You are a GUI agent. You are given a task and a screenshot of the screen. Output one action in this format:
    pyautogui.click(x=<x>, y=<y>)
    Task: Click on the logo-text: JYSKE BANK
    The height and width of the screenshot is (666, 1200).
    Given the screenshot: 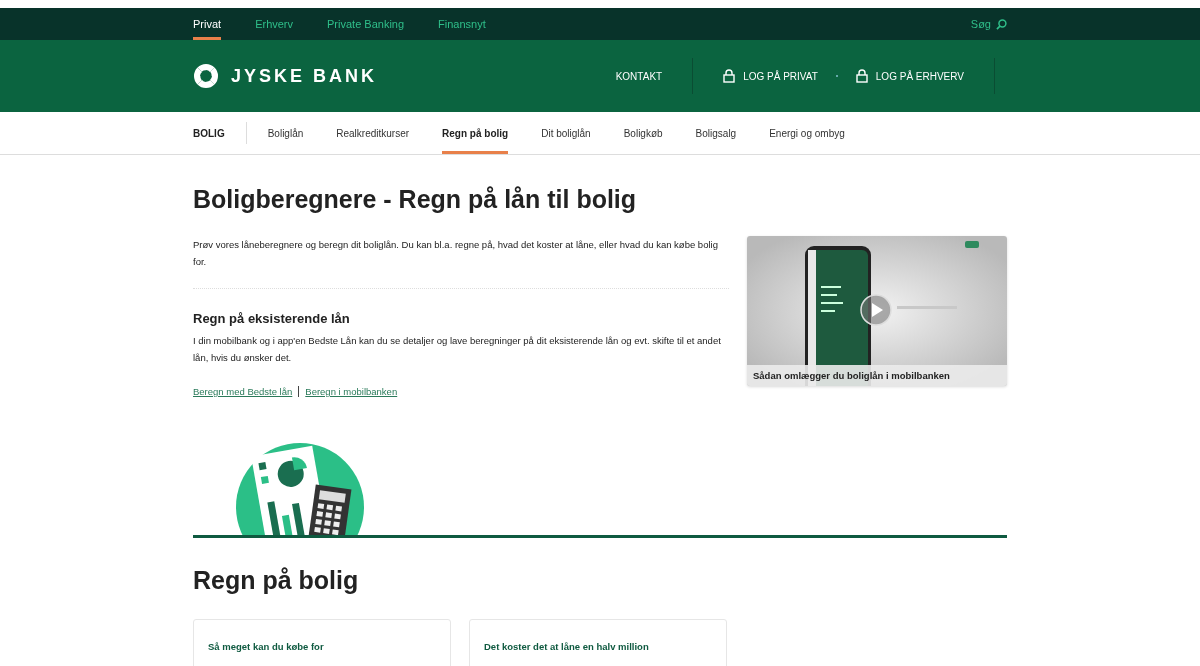 What is the action you would take?
    pyautogui.click(x=304, y=76)
    